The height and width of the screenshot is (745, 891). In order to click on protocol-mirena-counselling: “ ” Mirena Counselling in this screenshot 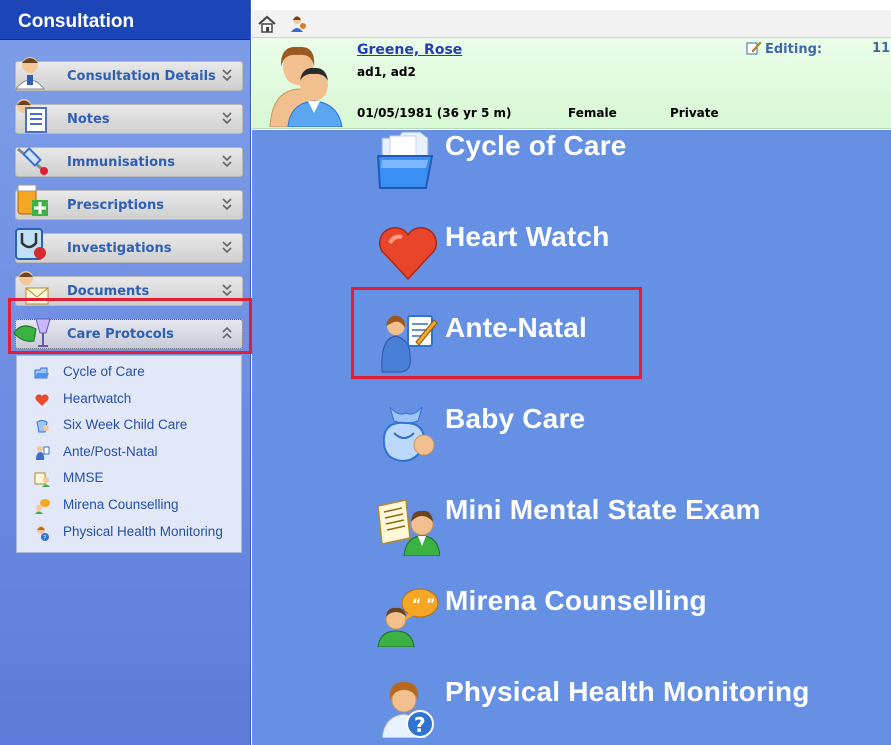, I will do `click(556, 616)`.